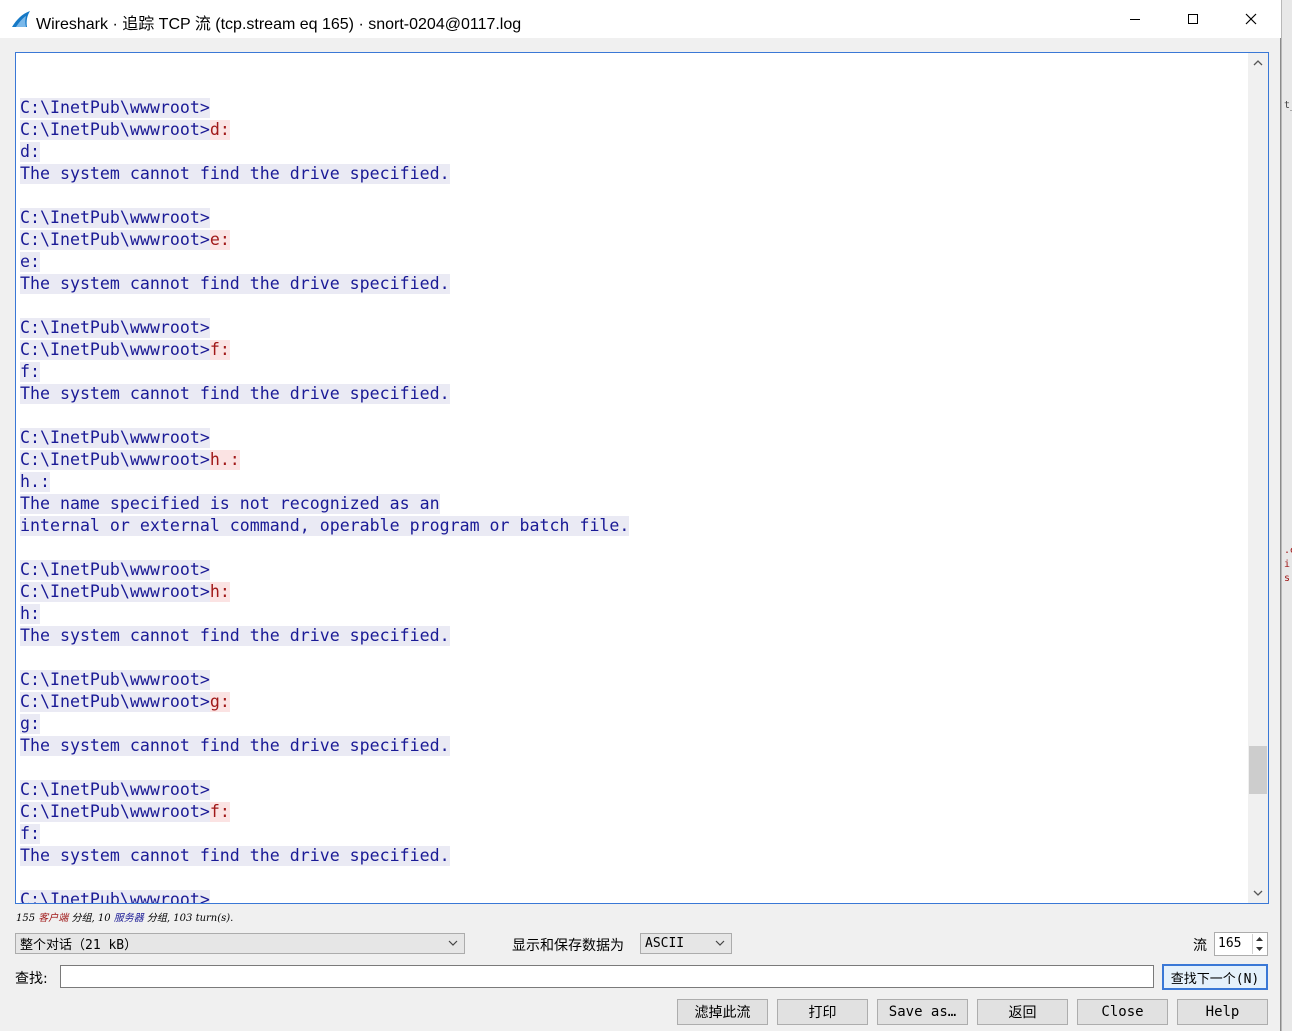 The height and width of the screenshot is (1031, 1292). I want to click on scroll-up-button, so click(1258, 63).